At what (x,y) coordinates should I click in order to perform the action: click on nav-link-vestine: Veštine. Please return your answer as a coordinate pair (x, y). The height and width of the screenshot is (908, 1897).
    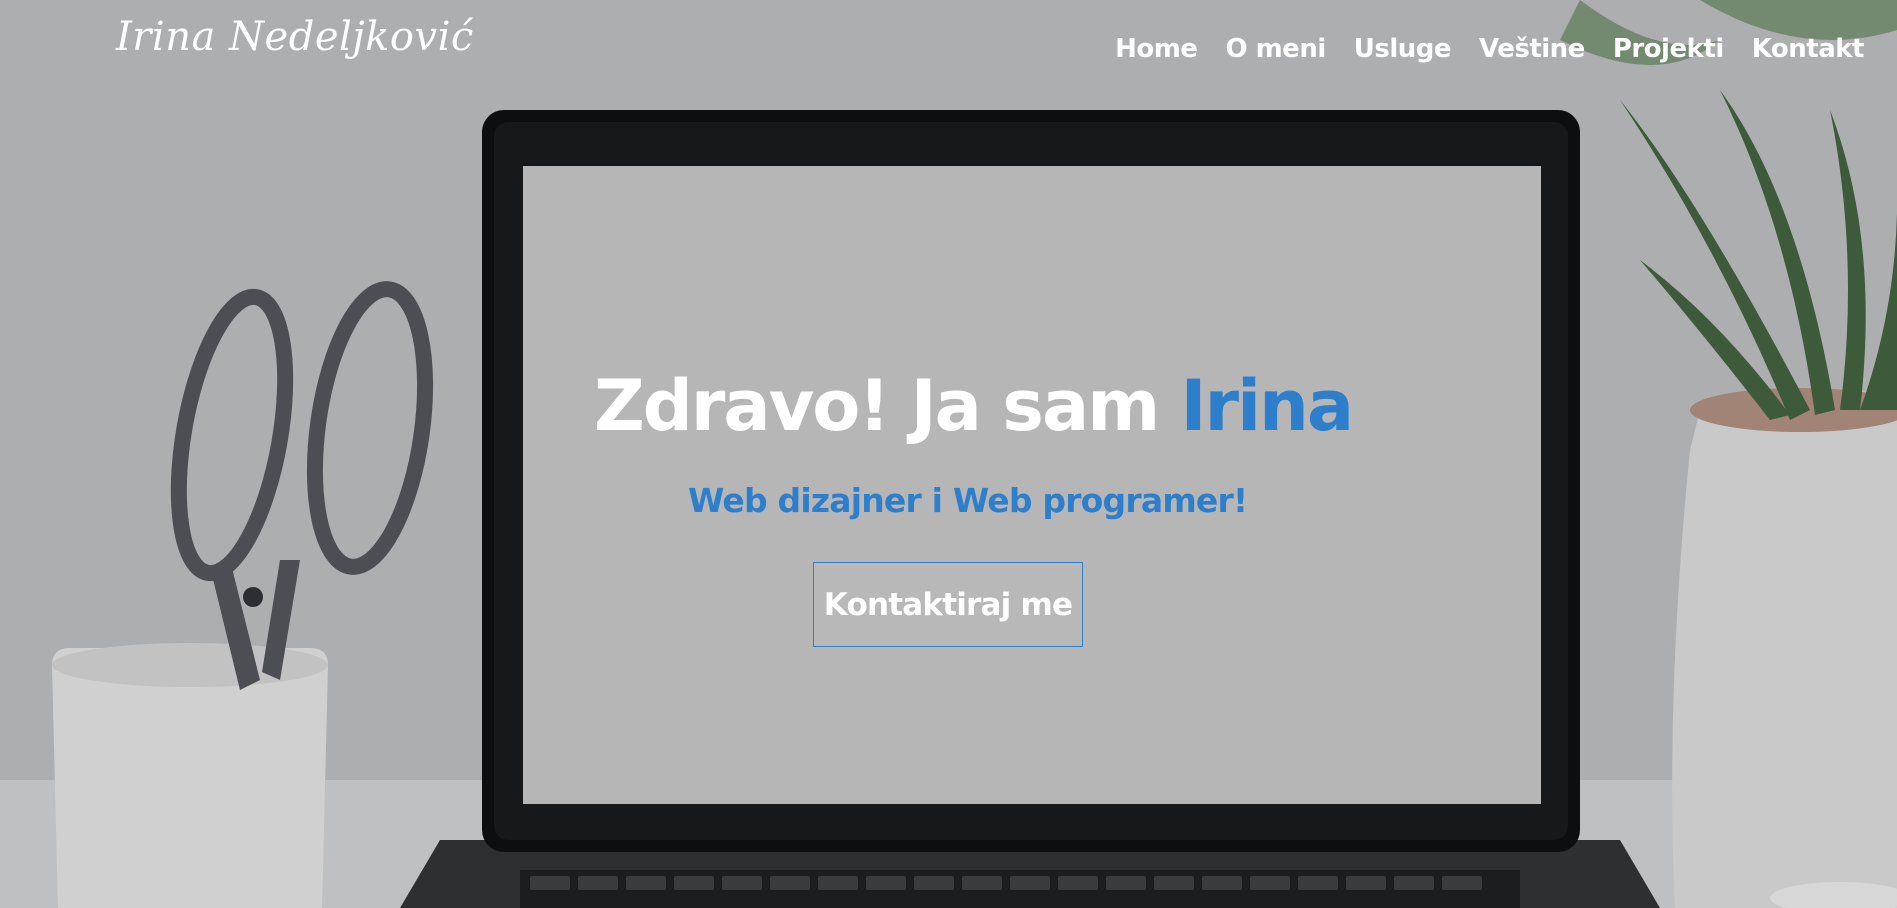
    Looking at the image, I should click on (1532, 49).